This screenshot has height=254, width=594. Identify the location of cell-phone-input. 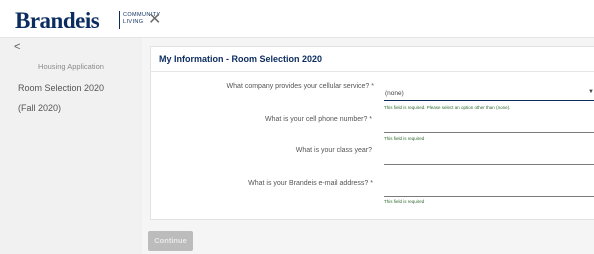
(489, 126).